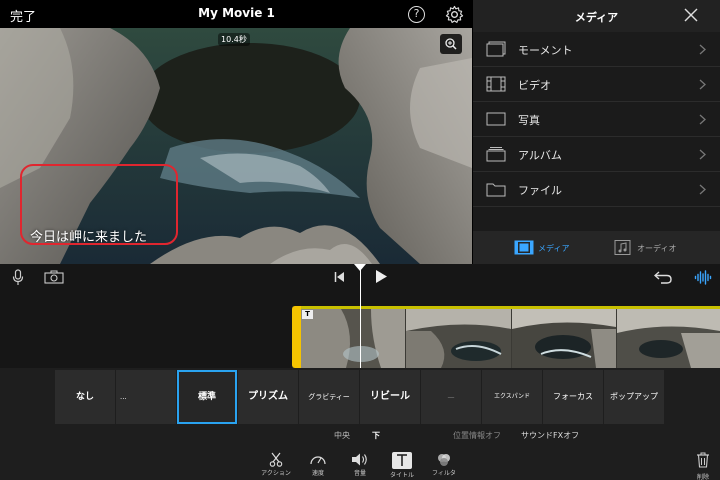 This screenshot has height=480, width=720. What do you see at coordinates (545, 50) in the screenshot?
I see `media-item-label: モーメント` at bounding box center [545, 50].